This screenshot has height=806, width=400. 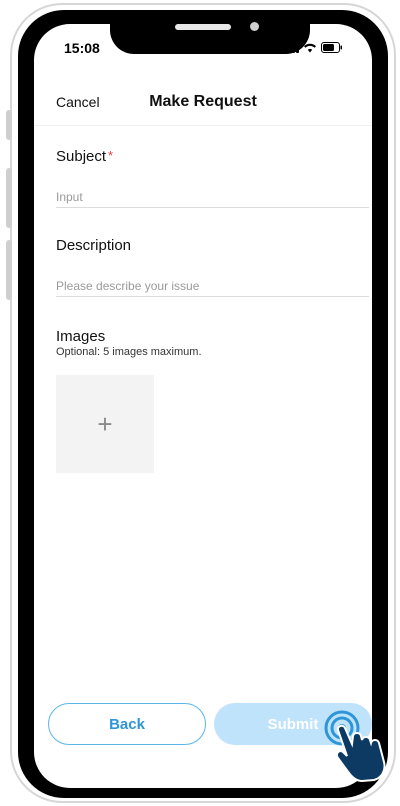 What do you see at coordinates (111, 155) in the screenshot?
I see `required-mark: *` at bounding box center [111, 155].